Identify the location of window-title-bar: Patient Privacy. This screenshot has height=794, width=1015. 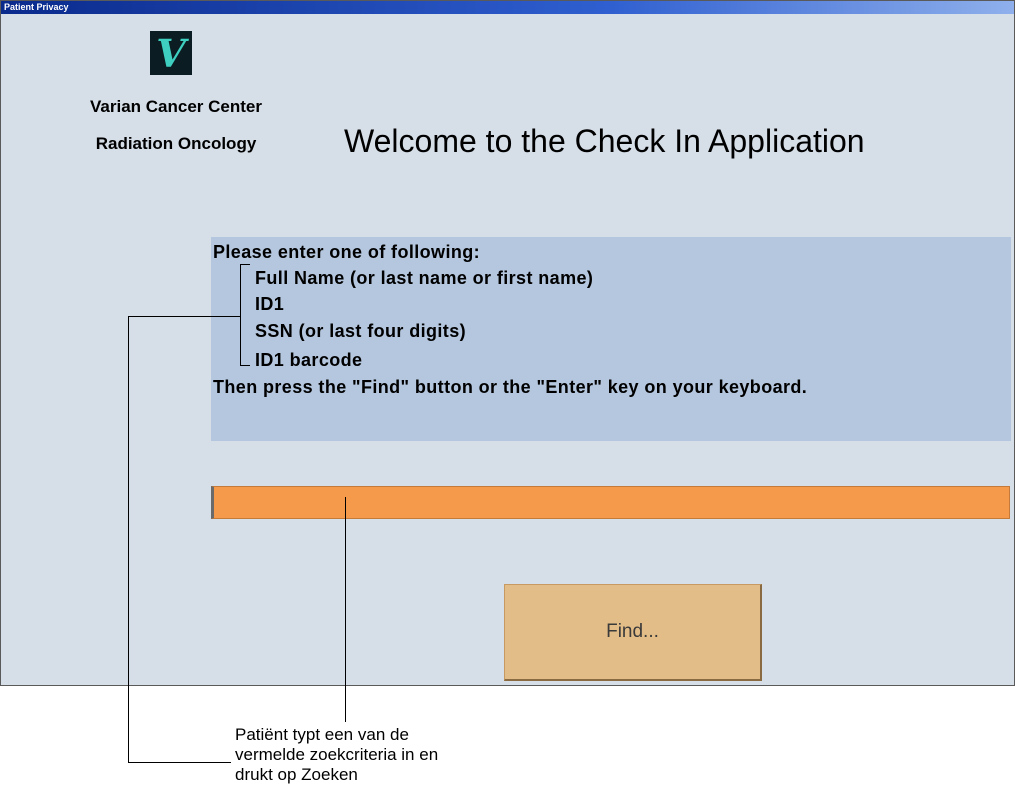
(507, 7).